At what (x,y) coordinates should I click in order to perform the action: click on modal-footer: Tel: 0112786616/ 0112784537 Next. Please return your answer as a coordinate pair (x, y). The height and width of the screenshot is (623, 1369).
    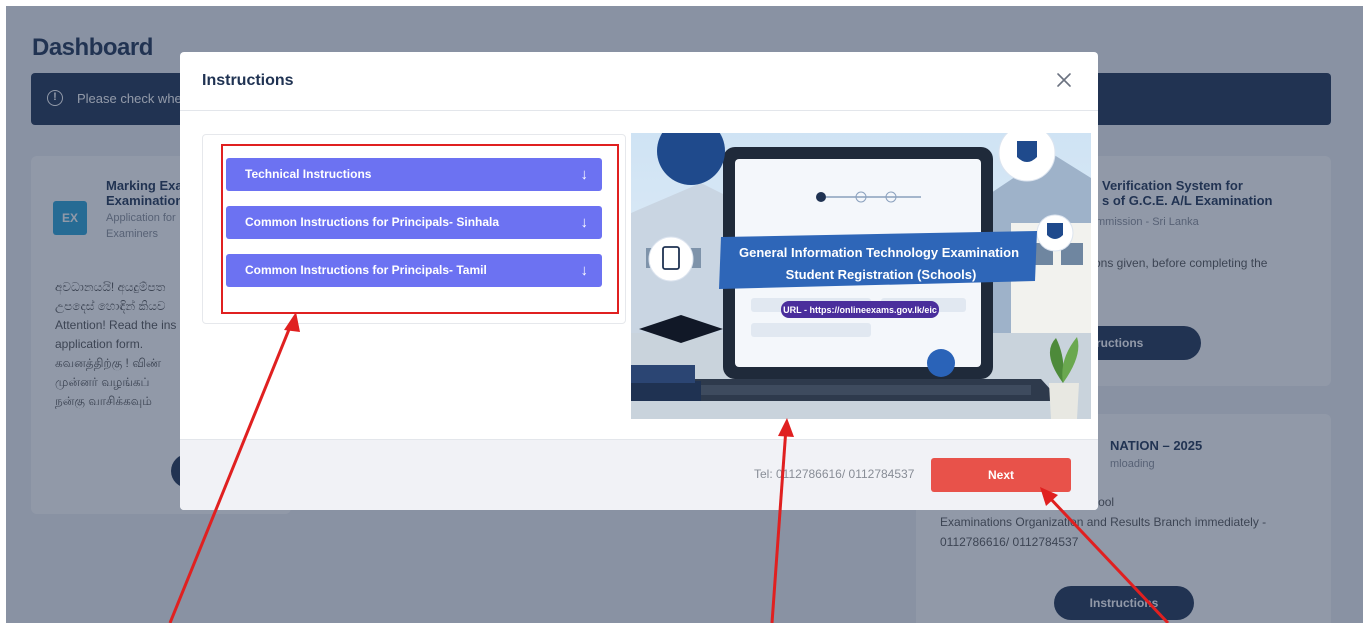
    Looking at the image, I should click on (639, 474).